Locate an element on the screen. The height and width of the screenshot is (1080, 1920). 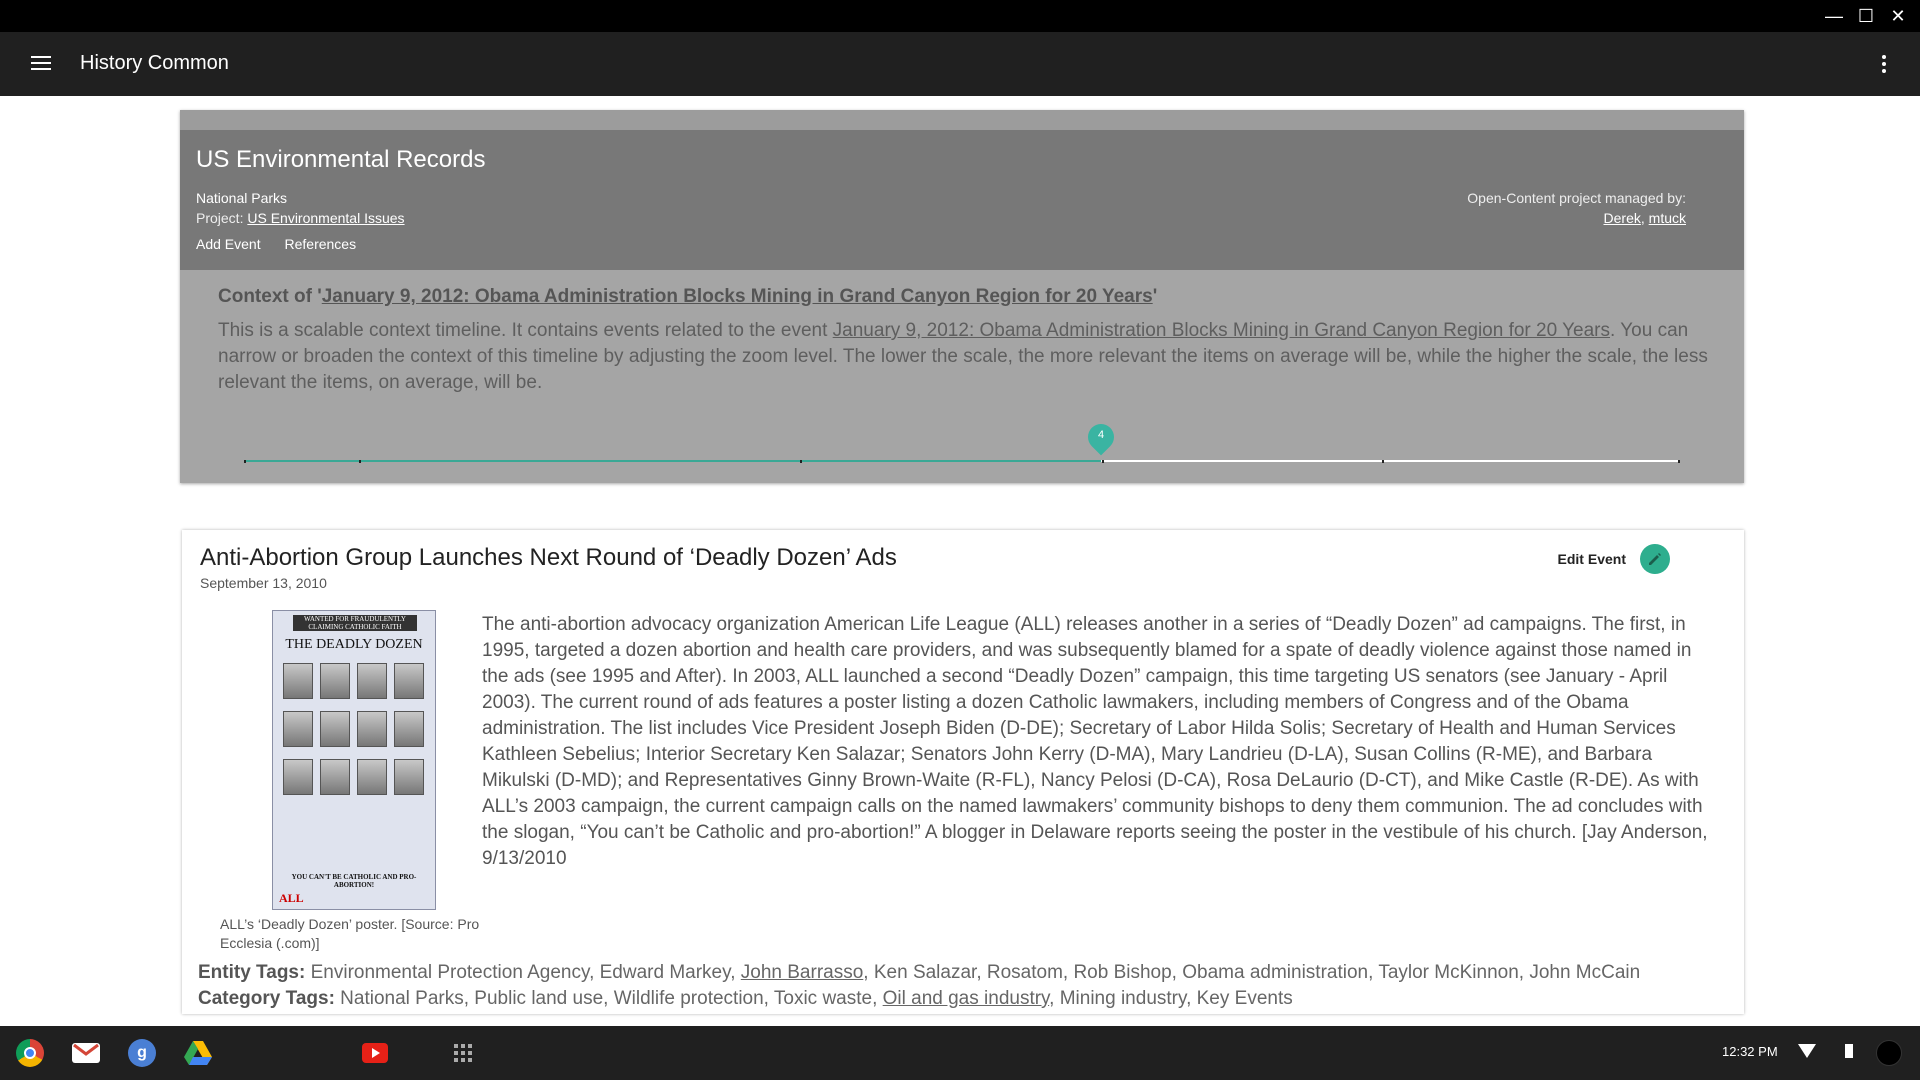
header-nav: Add Event References is located at coordinates (286, 244).